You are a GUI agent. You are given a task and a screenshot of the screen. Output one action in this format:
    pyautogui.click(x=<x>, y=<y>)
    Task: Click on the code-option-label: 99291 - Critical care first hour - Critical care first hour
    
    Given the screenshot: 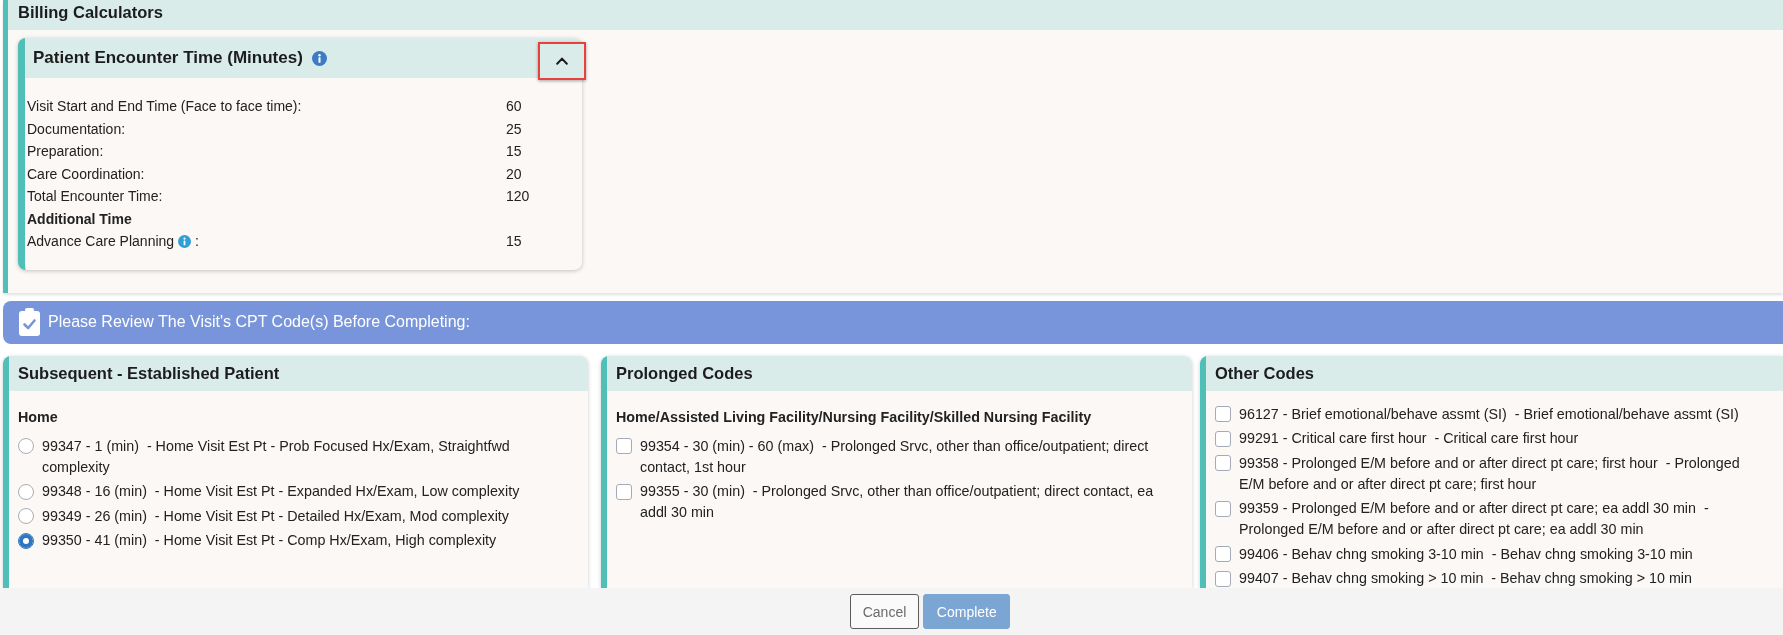 What is the action you would take?
    pyautogui.click(x=1409, y=438)
    